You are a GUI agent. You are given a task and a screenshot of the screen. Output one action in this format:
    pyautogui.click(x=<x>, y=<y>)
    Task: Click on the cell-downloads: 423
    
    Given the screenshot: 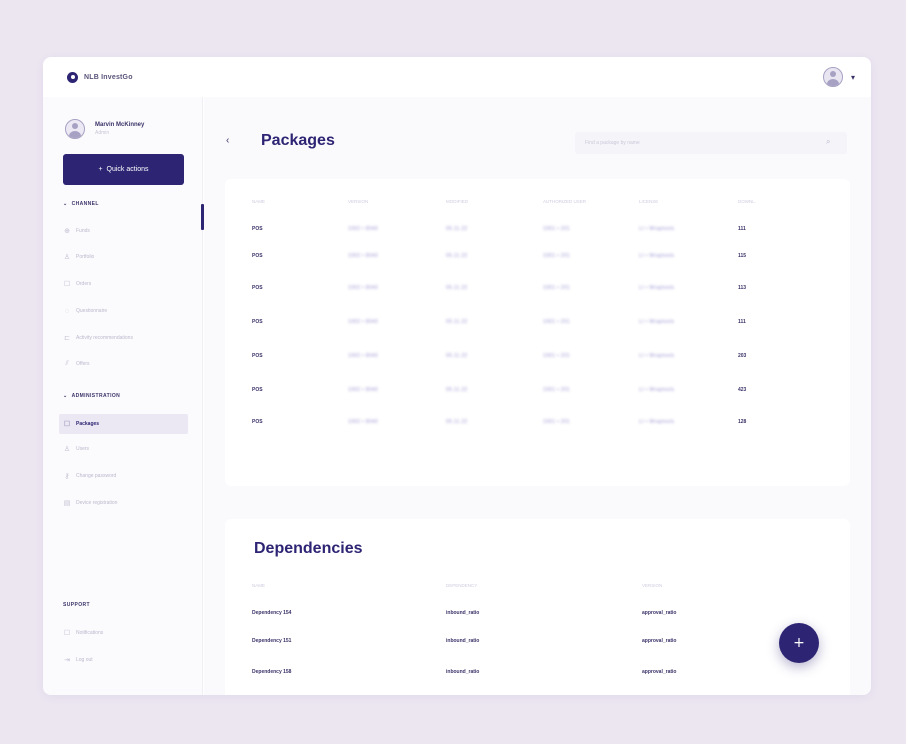 What is the action you would take?
    pyautogui.click(x=742, y=390)
    